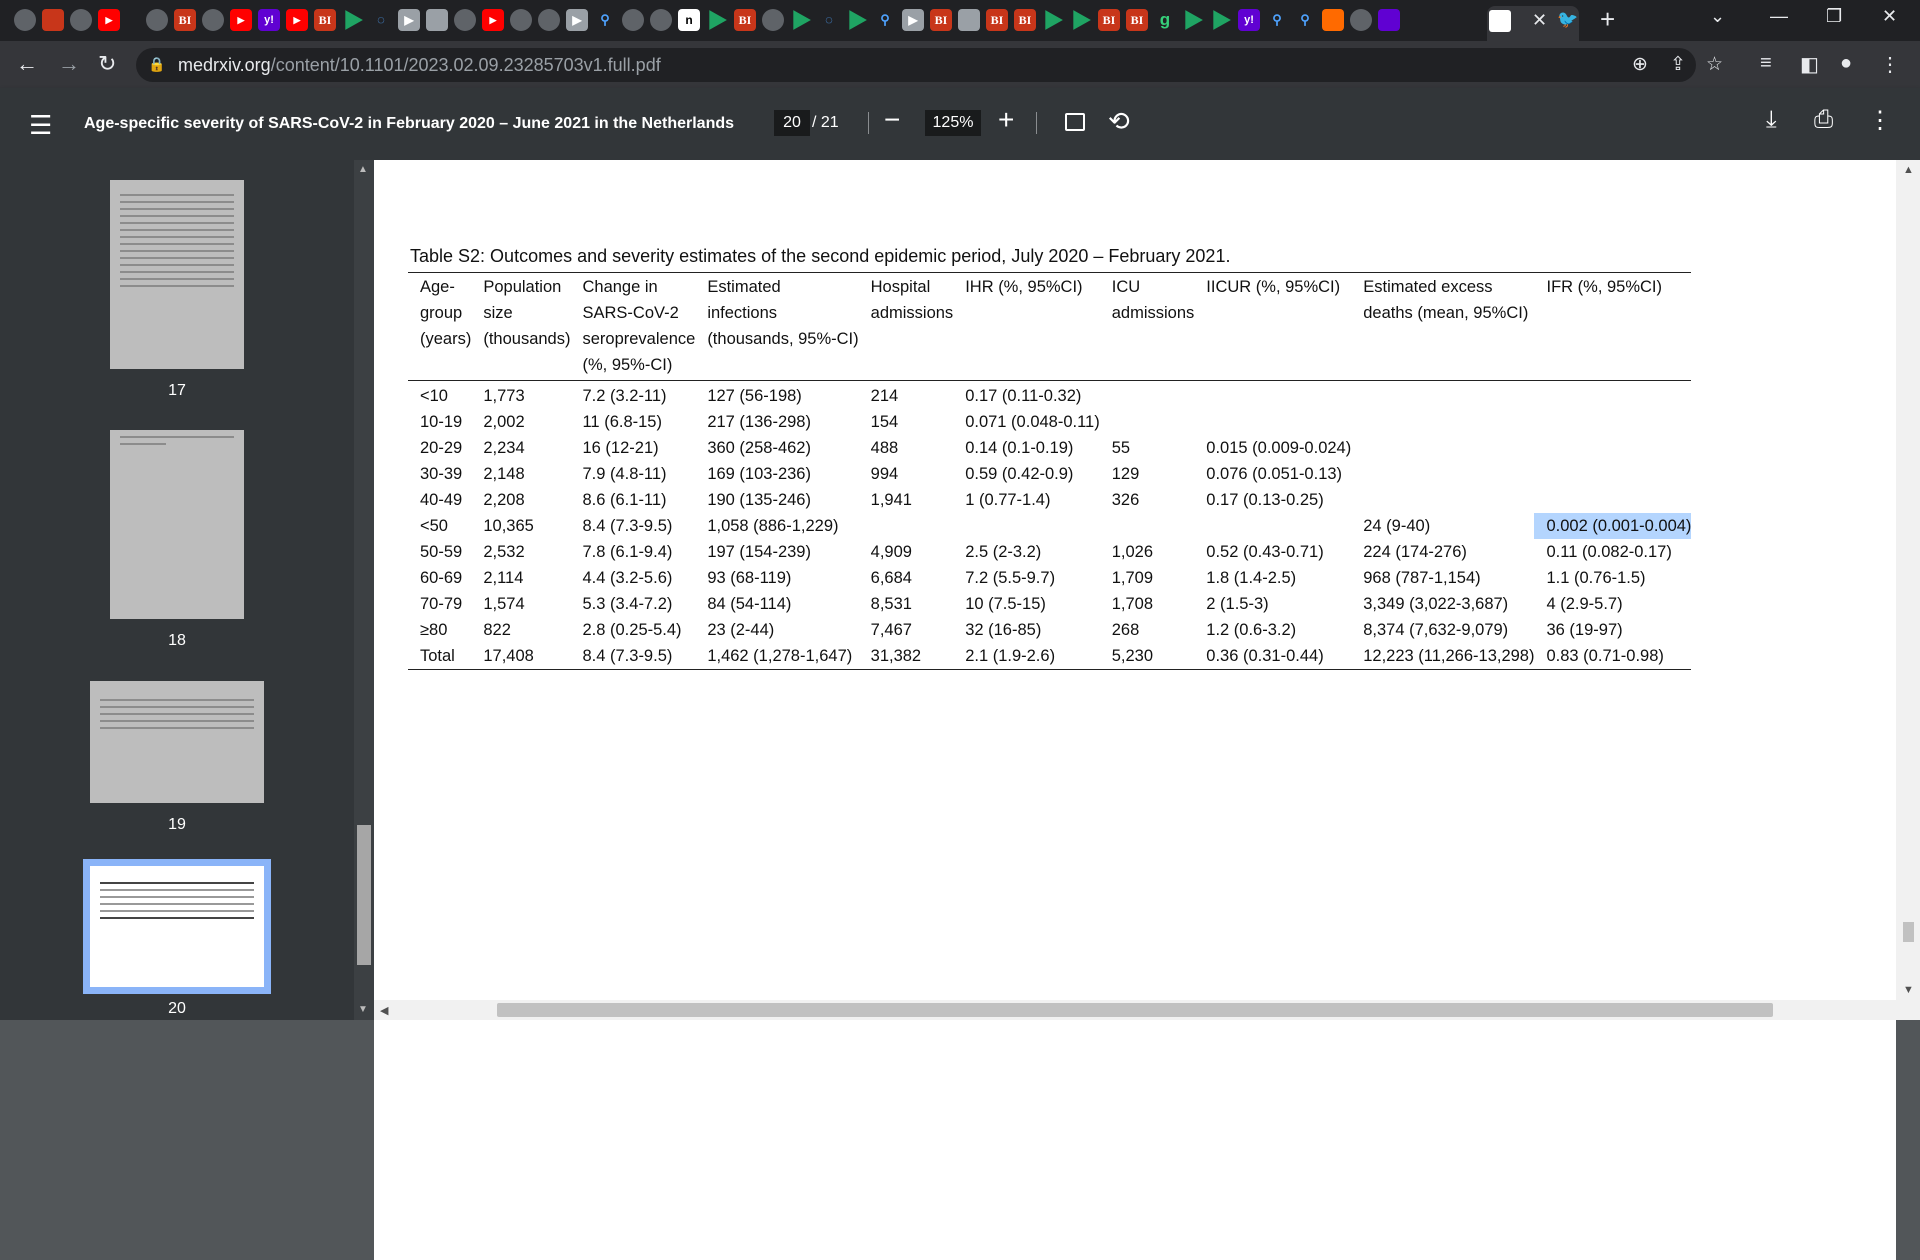 The width and height of the screenshot is (1920, 1260). What do you see at coordinates (1607, 19) in the screenshot?
I see `new-tab-button: +` at bounding box center [1607, 19].